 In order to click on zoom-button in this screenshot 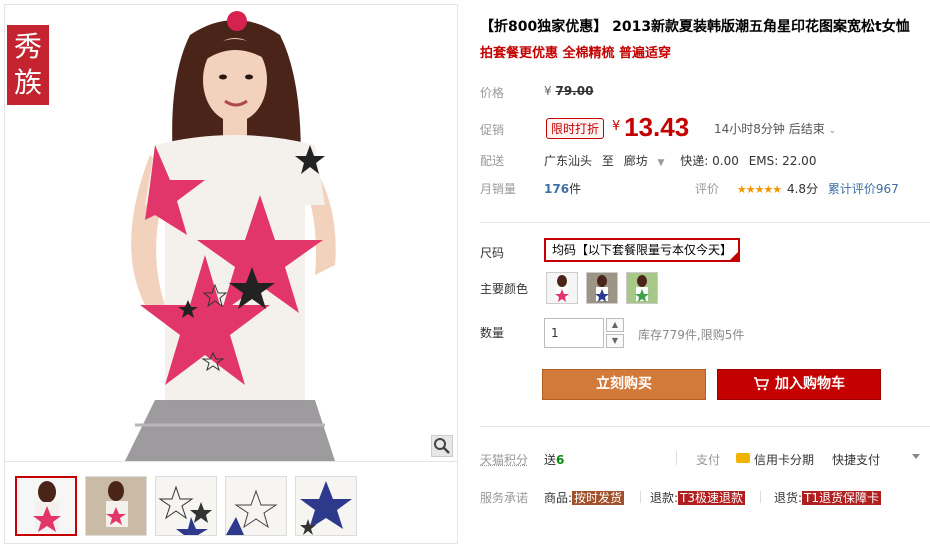, I will do `click(442, 446)`.